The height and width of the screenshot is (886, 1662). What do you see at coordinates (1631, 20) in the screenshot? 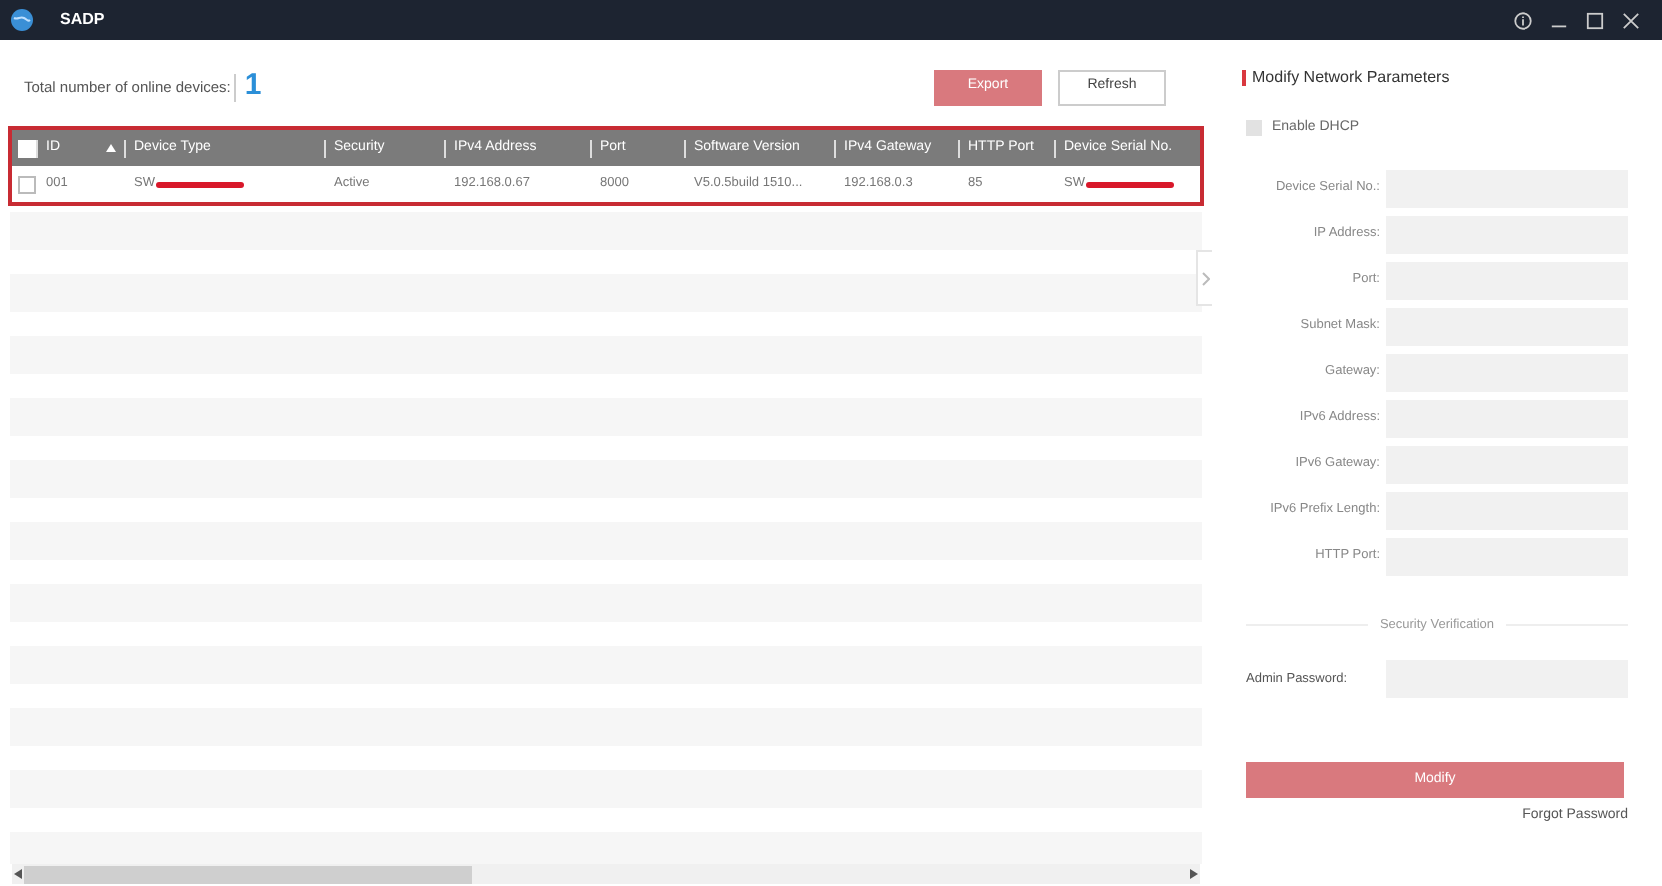
I see `close-icon` at bounding box center [1631, 20].